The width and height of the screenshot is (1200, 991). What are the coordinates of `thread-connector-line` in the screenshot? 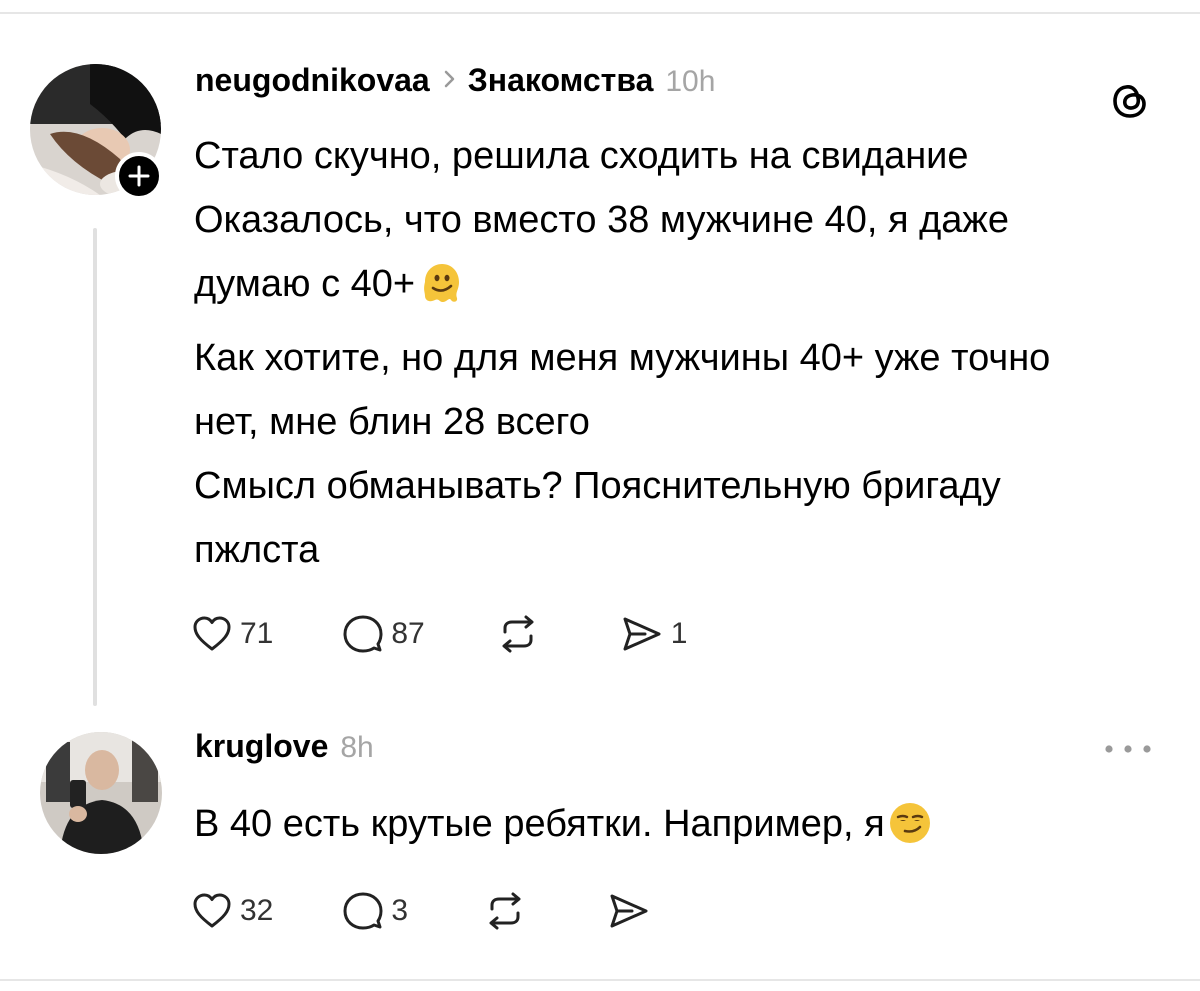 It's located at (95, 467).